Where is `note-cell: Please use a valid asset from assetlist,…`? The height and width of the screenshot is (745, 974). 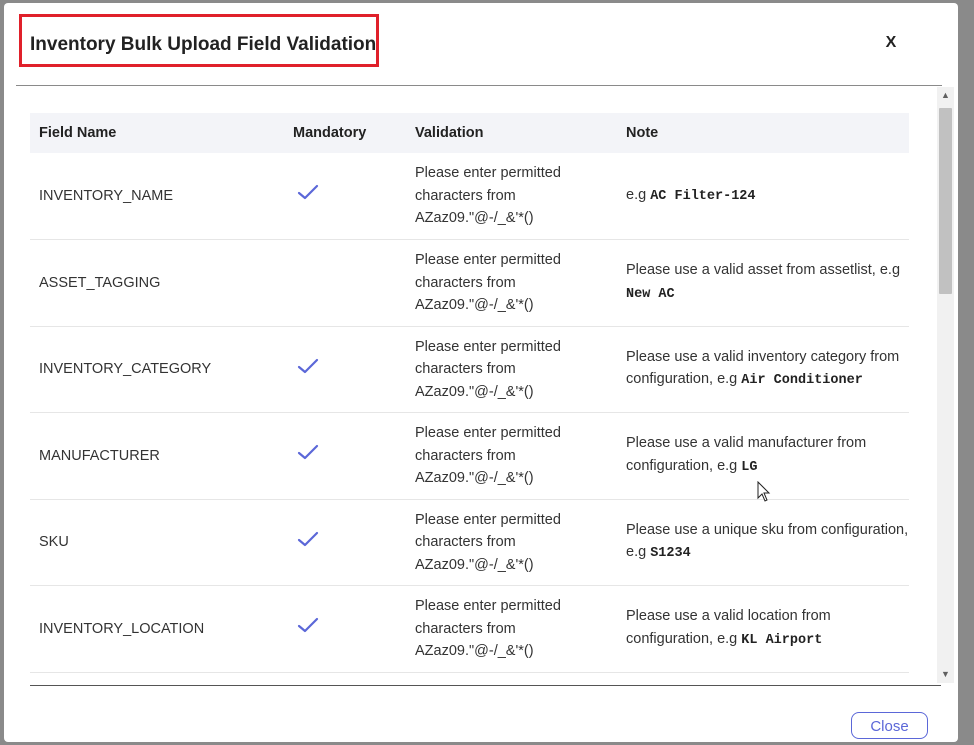 note-cell: Please use a valid asset from assetlist,… is located at coordinates (763, 283).